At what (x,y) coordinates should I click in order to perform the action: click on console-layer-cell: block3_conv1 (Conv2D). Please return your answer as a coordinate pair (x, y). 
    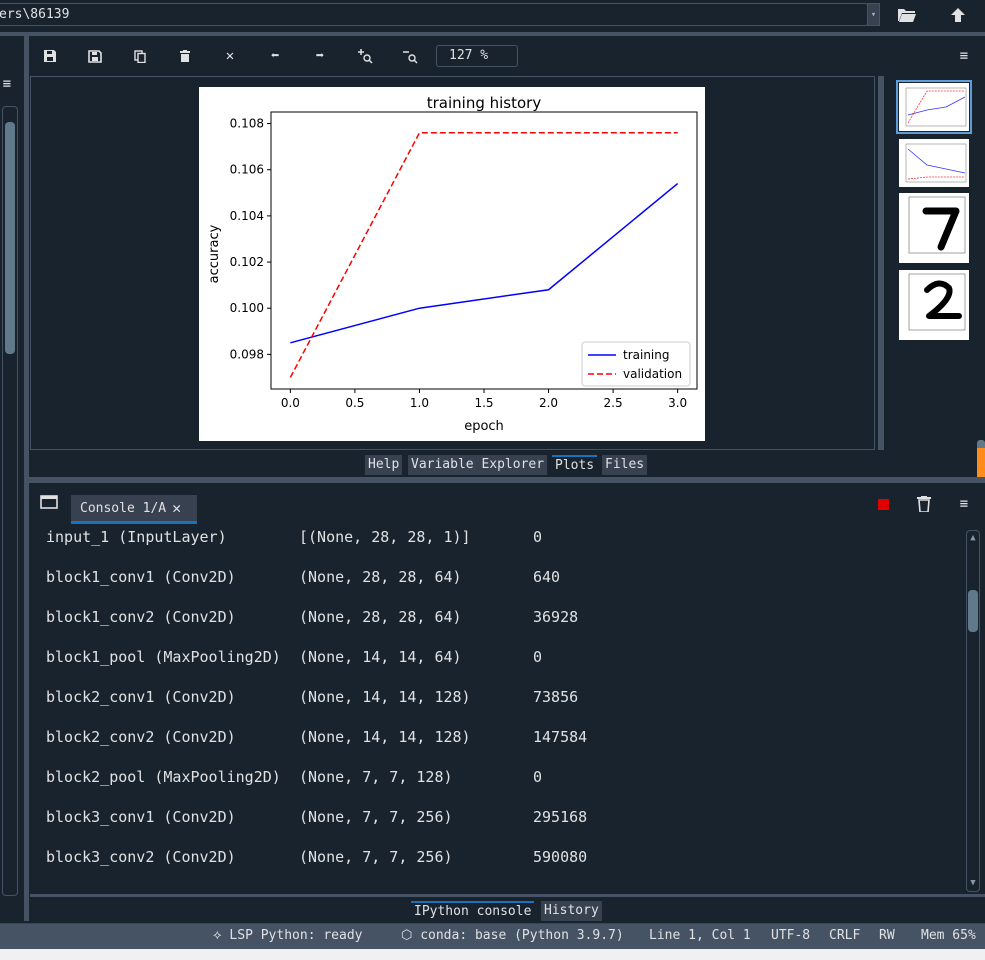
    Looking at the image, I should click on (141, 817).